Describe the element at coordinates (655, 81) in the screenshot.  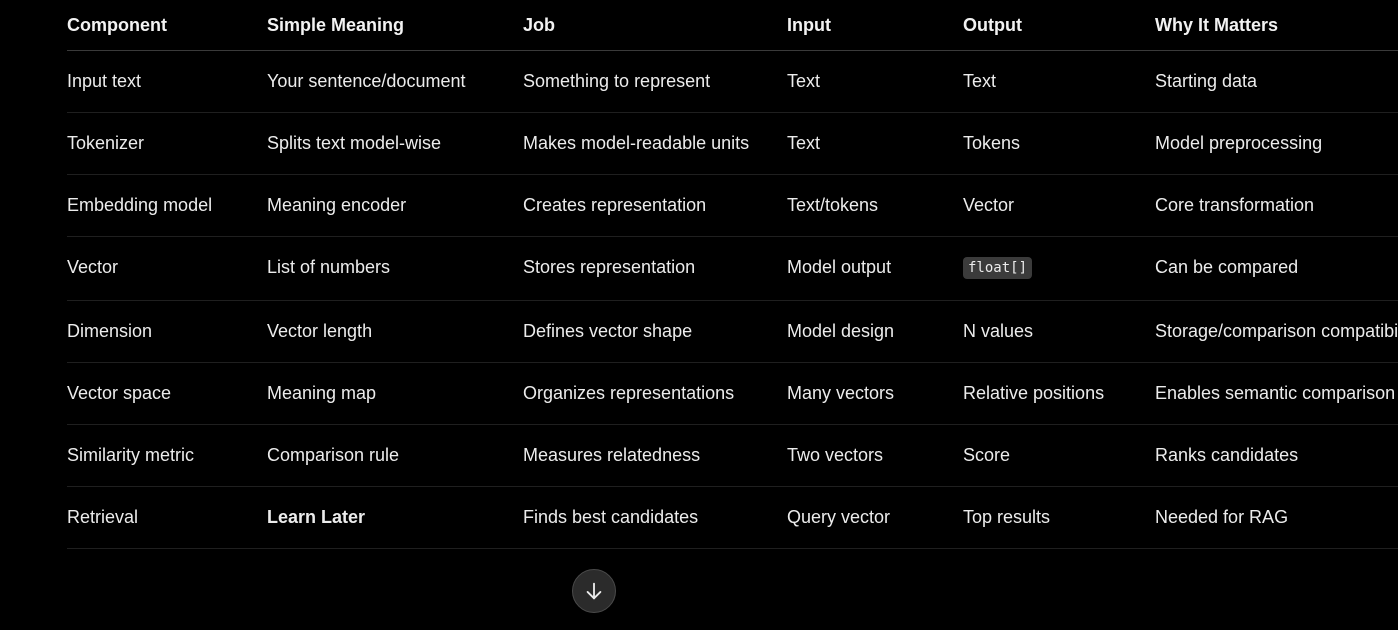
I see `cell-job: Something to represent` at that location.